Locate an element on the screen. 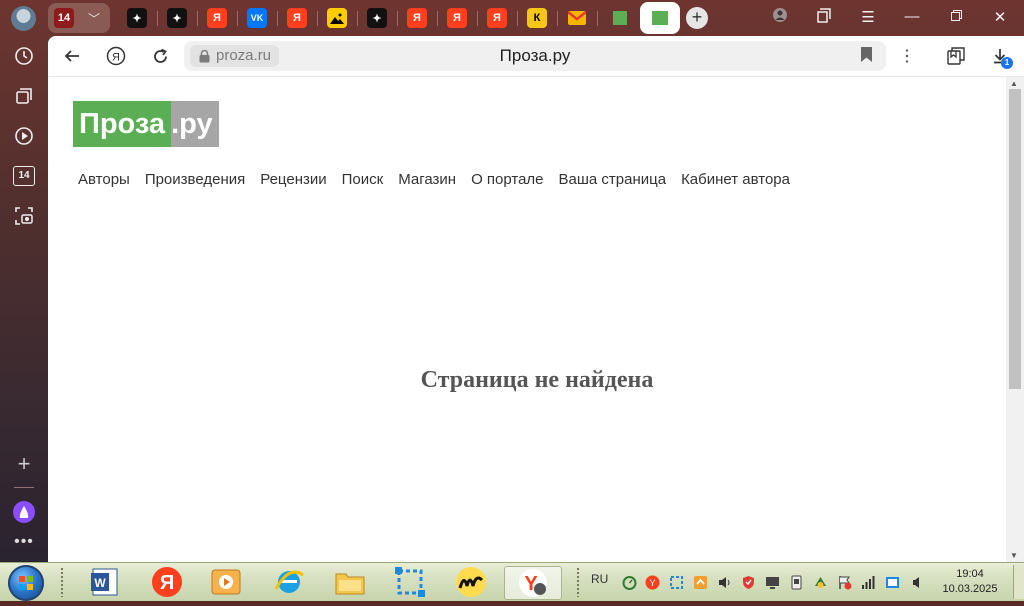 This screenshot has width=1024, height=606. collections-icon is located at coordinates (824, 17).